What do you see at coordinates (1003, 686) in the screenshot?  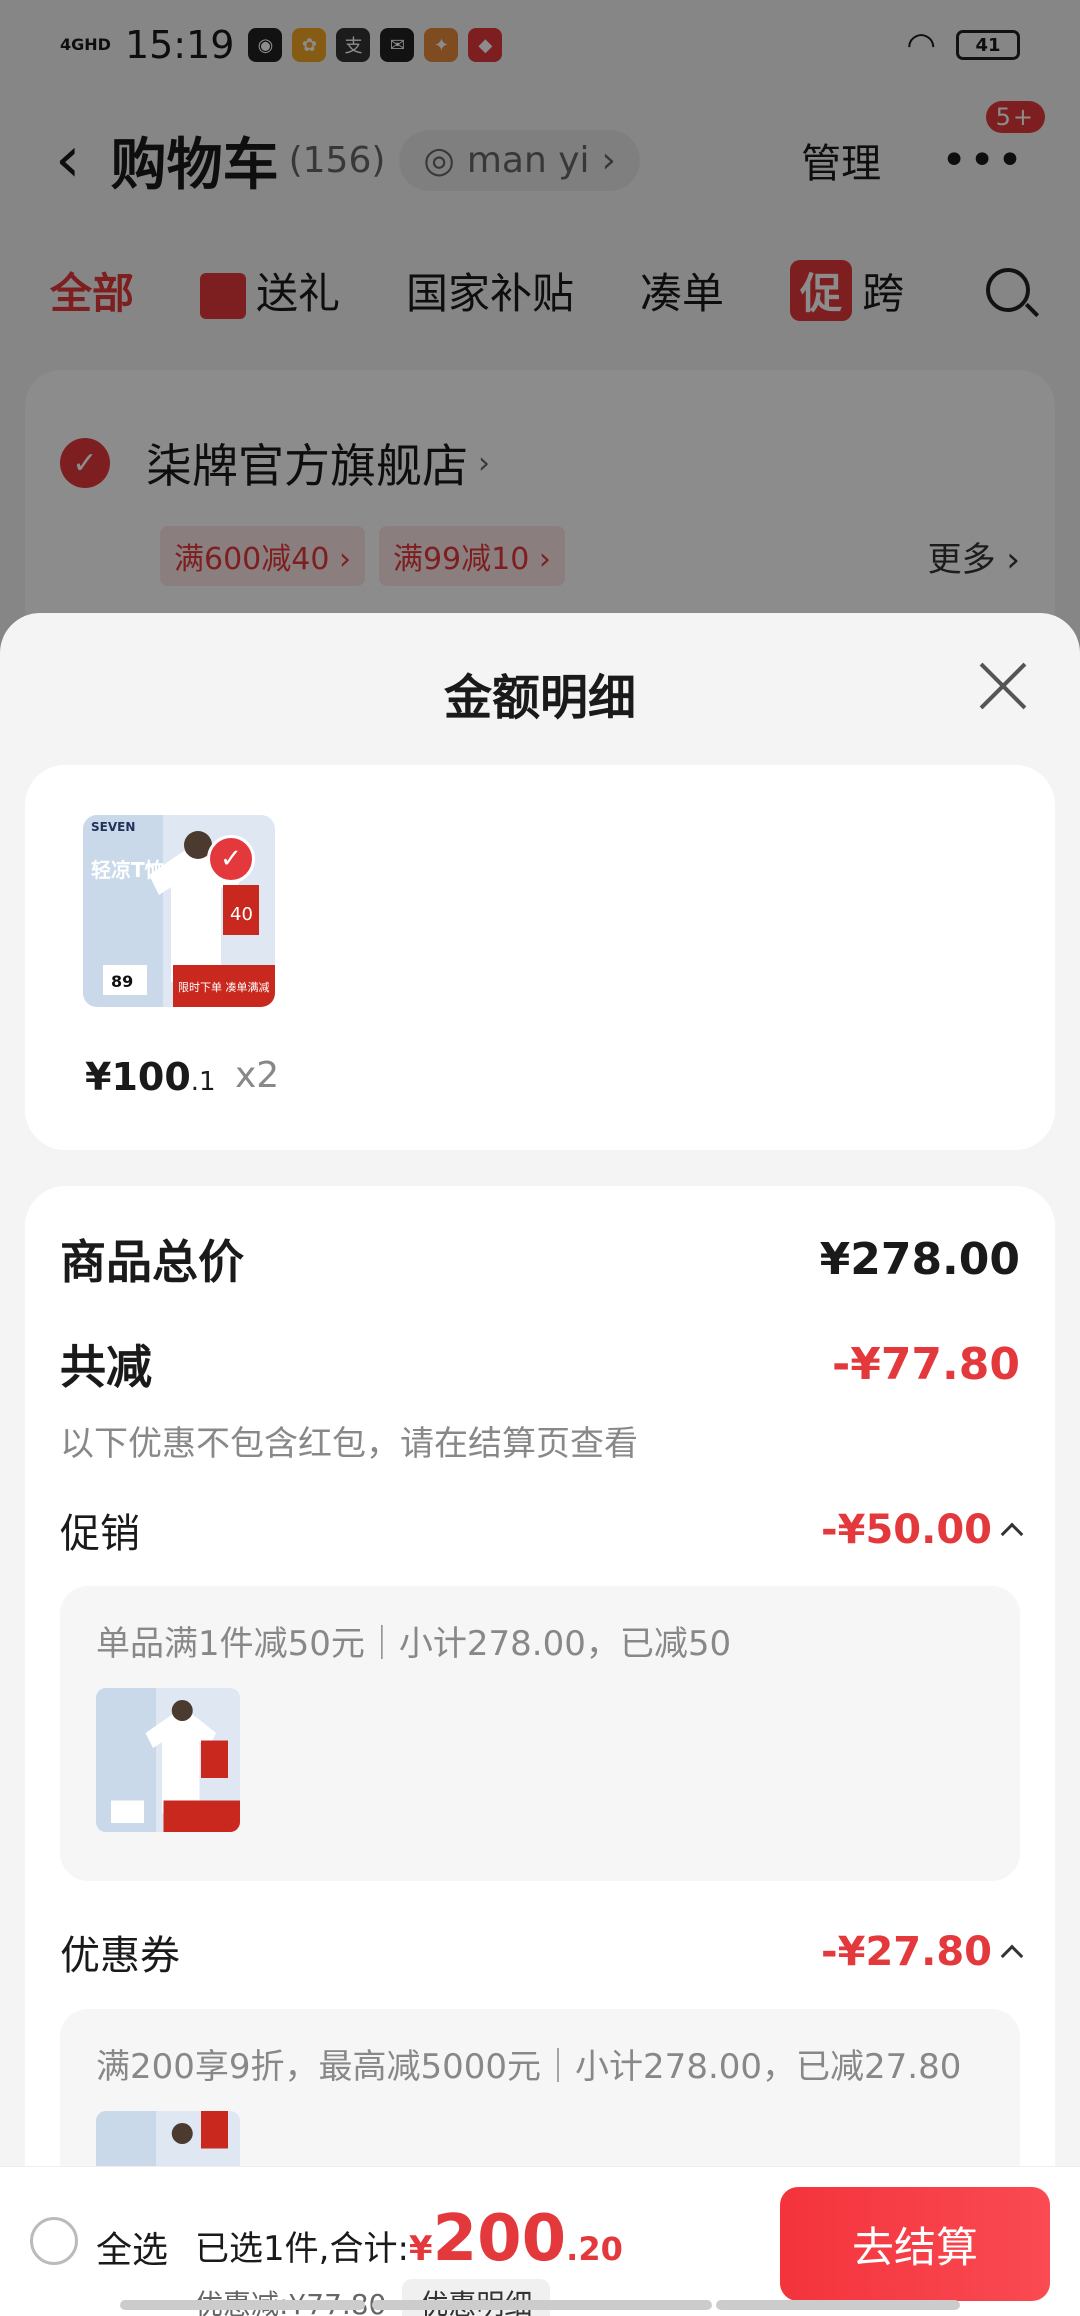 I see `close-icon` at bounding box center [1003, 686].